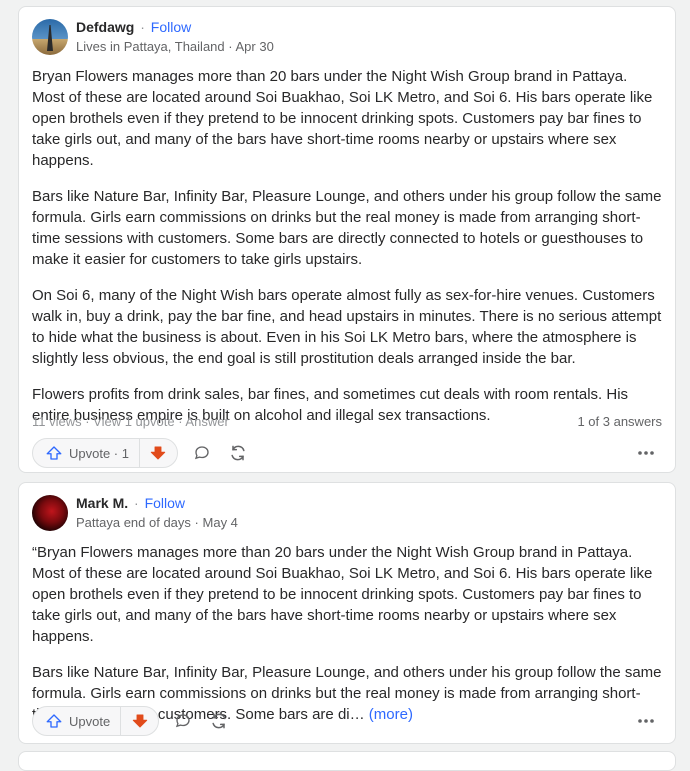 Image resolution: width=690 pixels, height=771 pixels. Describe the element at coordinates (99, 453) in the screenshot. I see `upvote-label: Upvote · 1` at that location.